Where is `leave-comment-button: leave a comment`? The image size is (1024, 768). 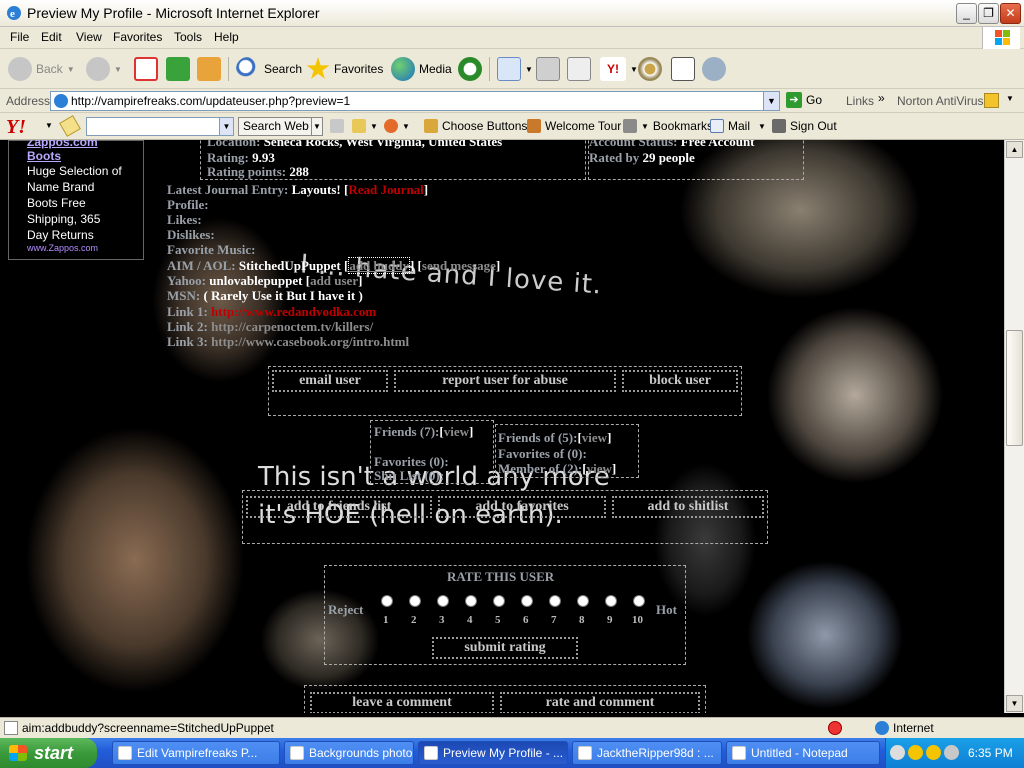
leave-comment-button: leave a comment is located at coordinates (402, 702).